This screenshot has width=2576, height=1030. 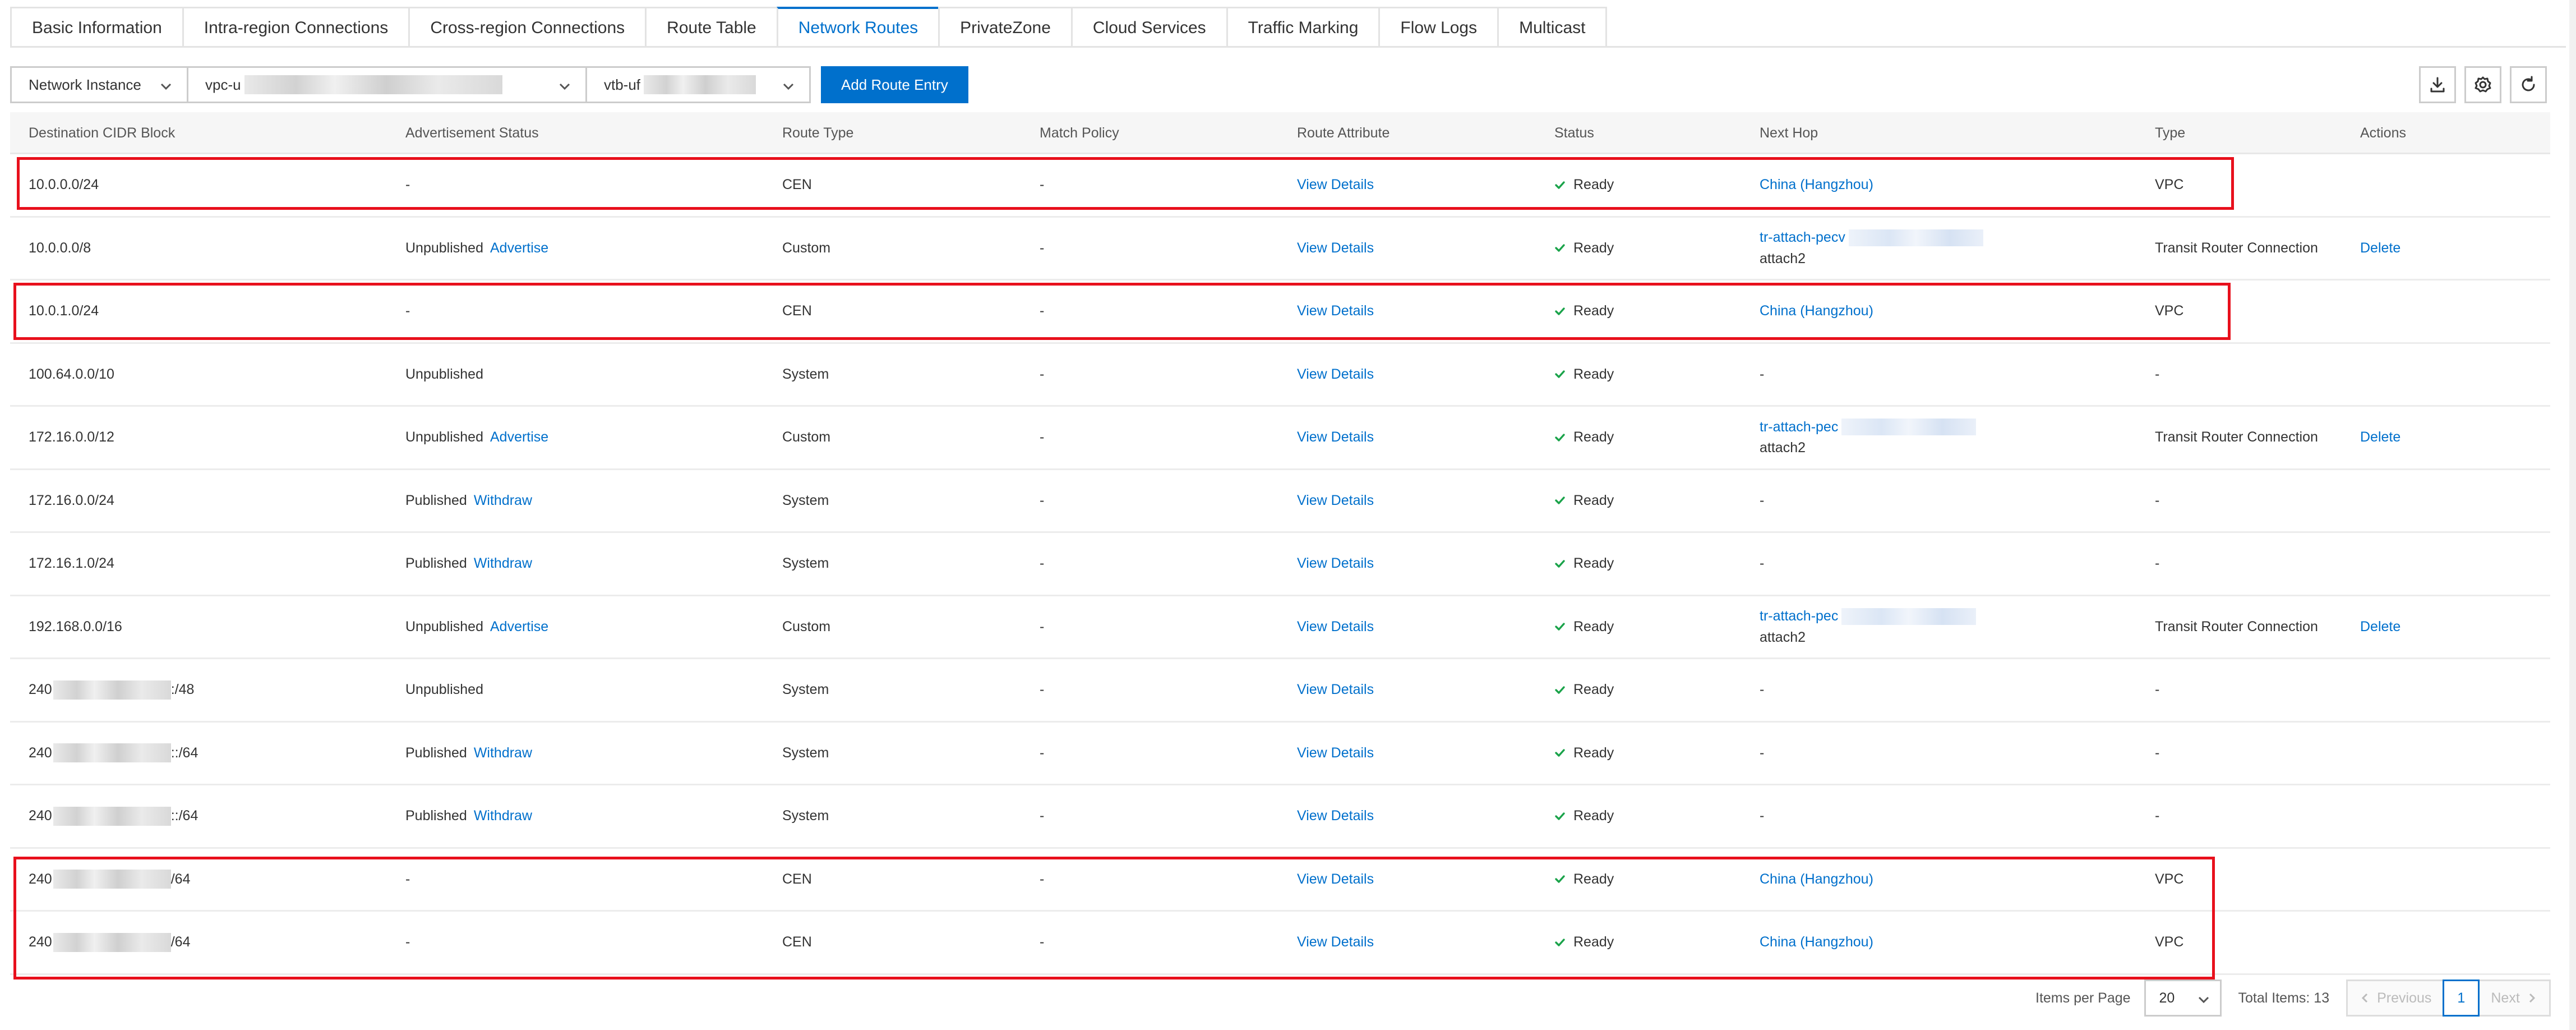 What do you see at coordinates (1438, 27) in the screenshot?
I see `tab-flow-logs: Flow Logs` at bounding box center [1438, 27].